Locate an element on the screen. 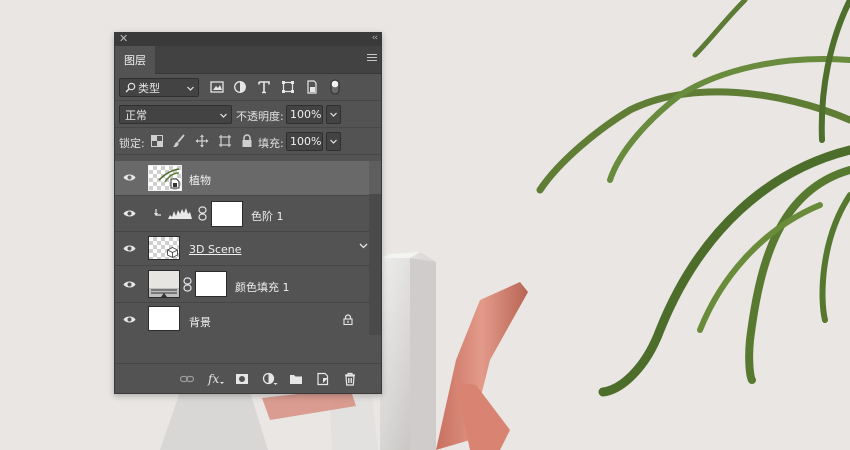  blend-row: 正常 不透明度: 100% is located at coordinates (248, 114).